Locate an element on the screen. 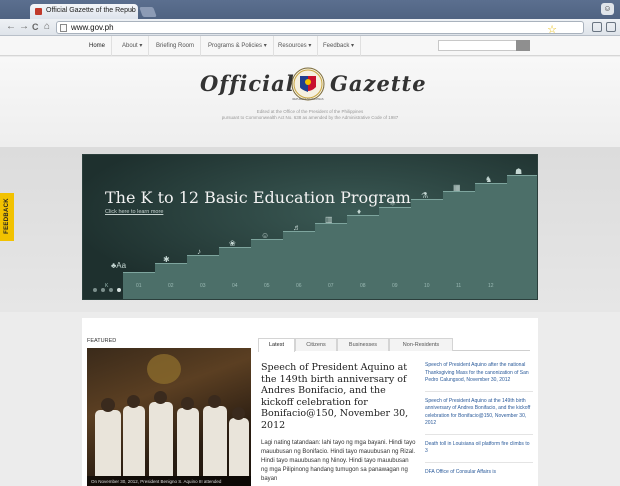 The width and height of the screenshot is (620, 486). grade-label: 11 is located at coordinates (459, 286).